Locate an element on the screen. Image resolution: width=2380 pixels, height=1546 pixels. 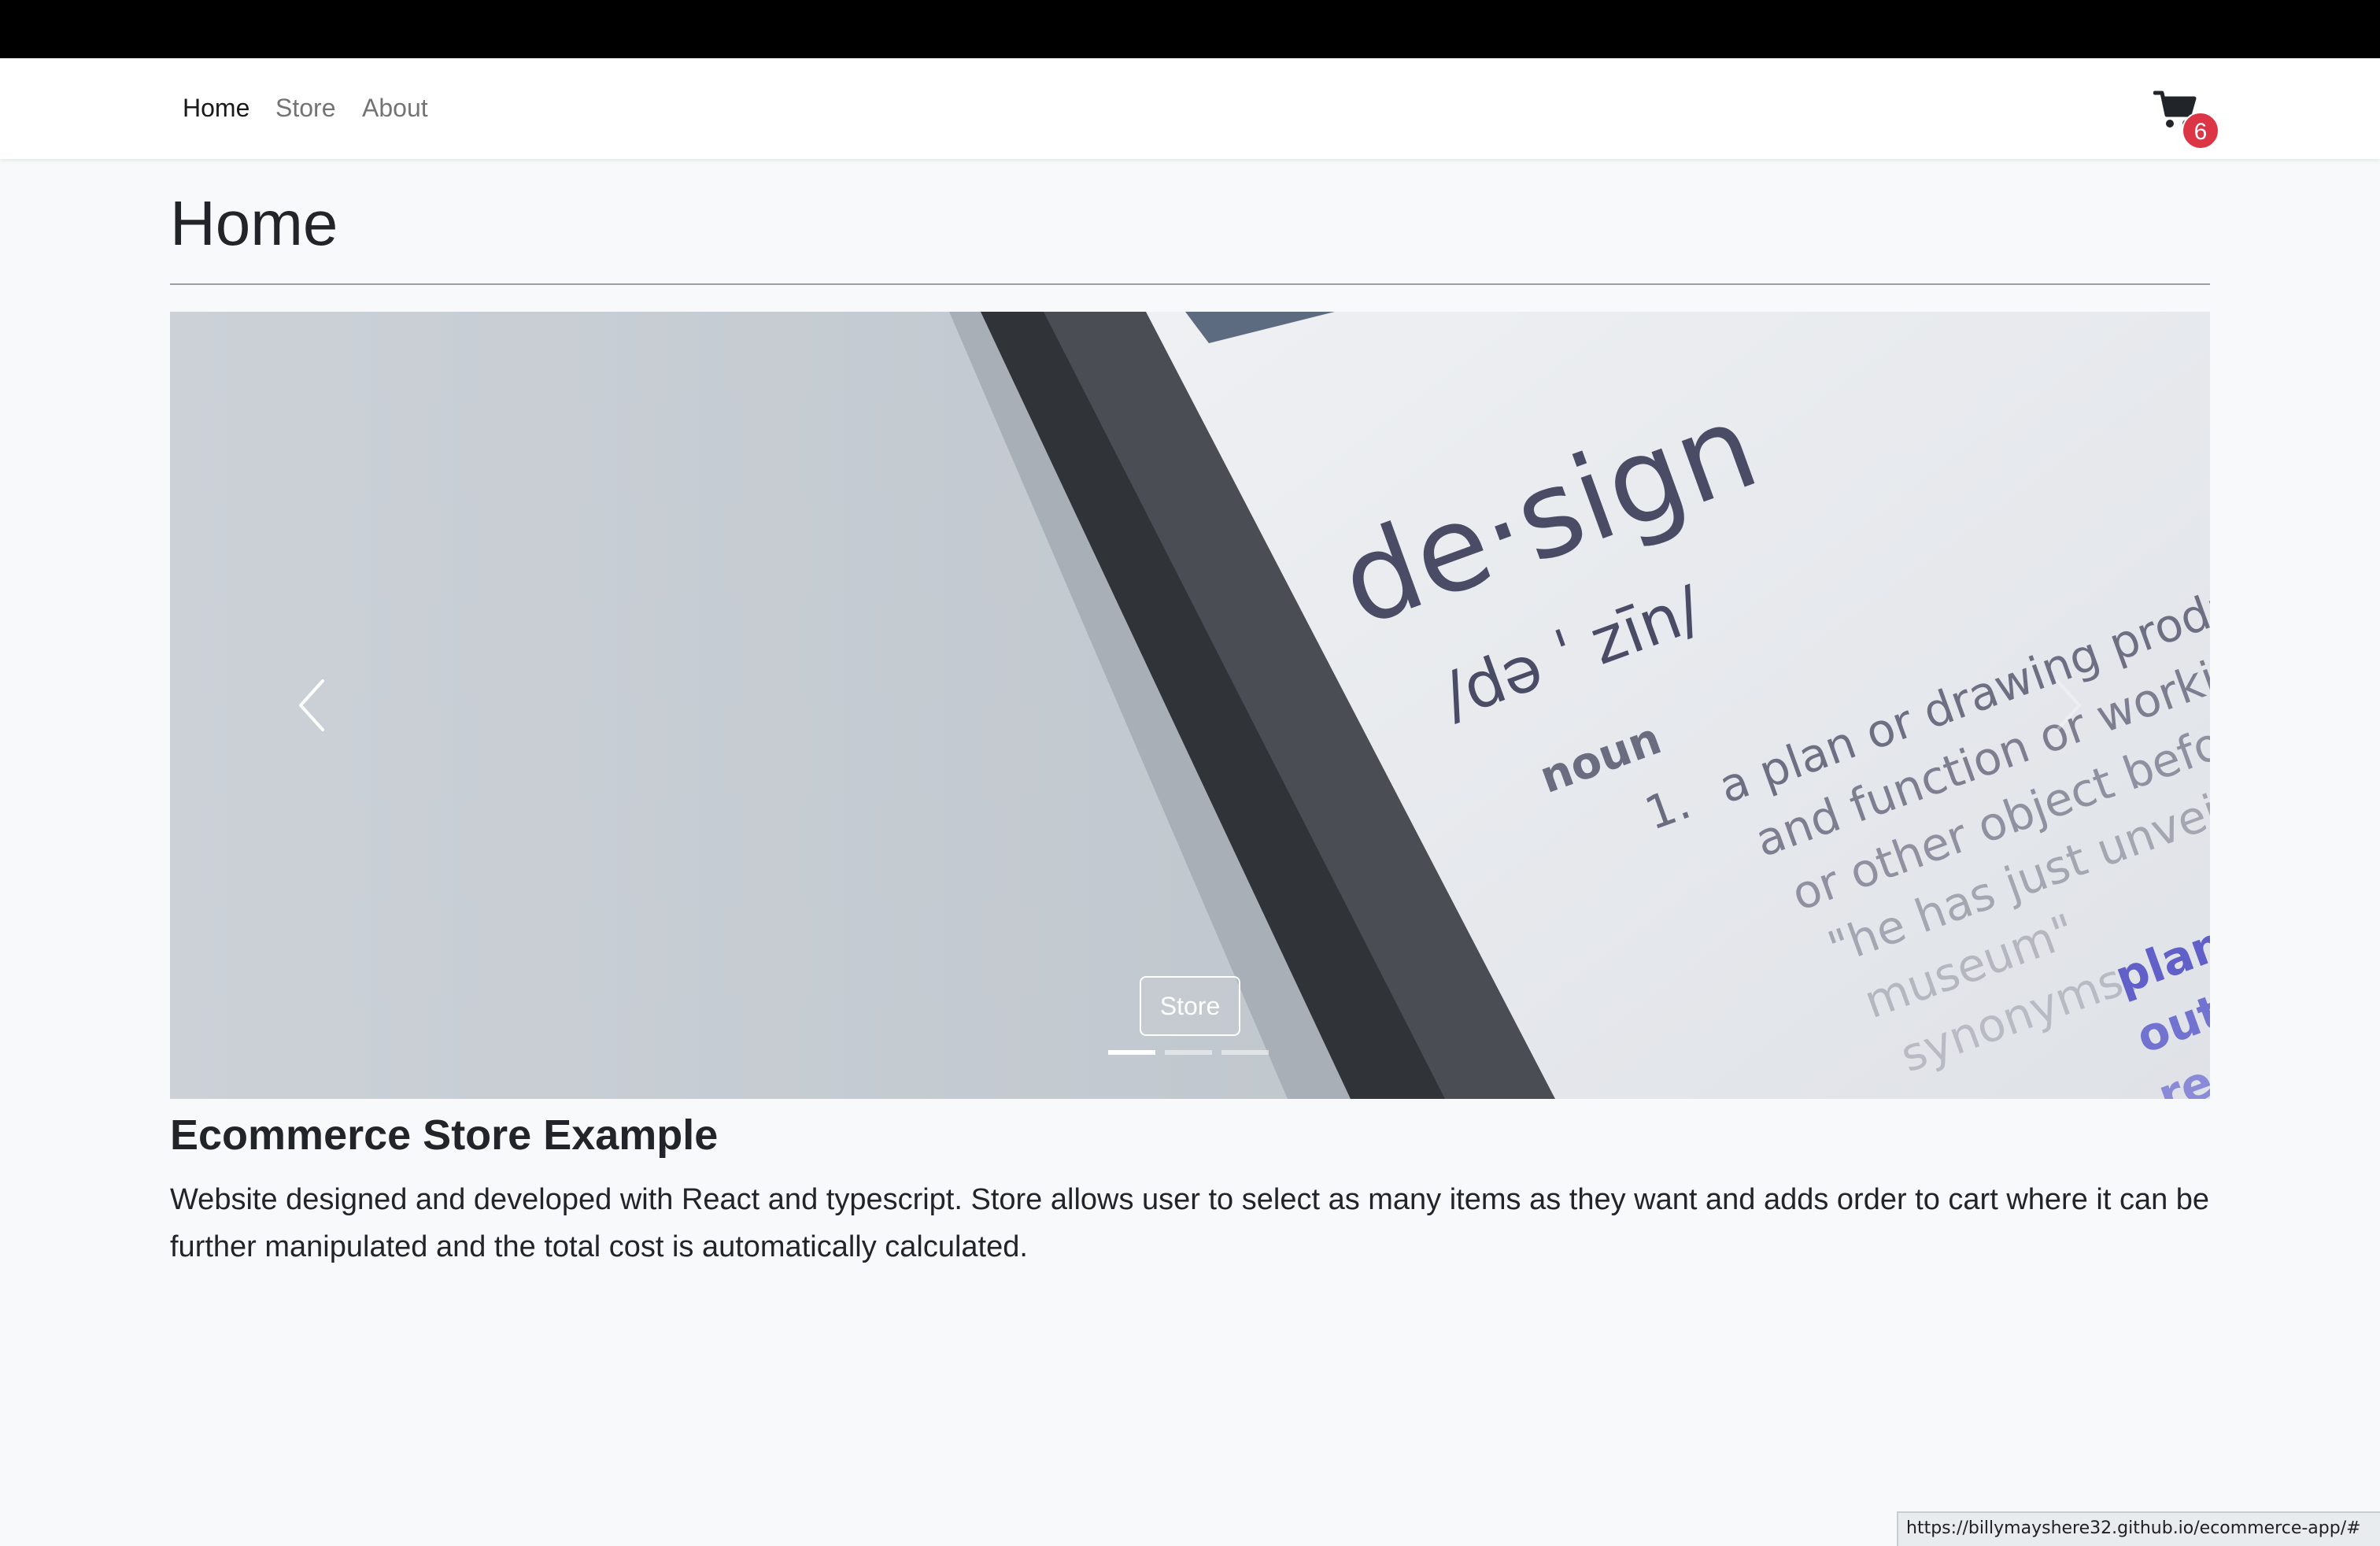
content-heading: Ecommerce Store Example is located at coordinates (444, 1135).